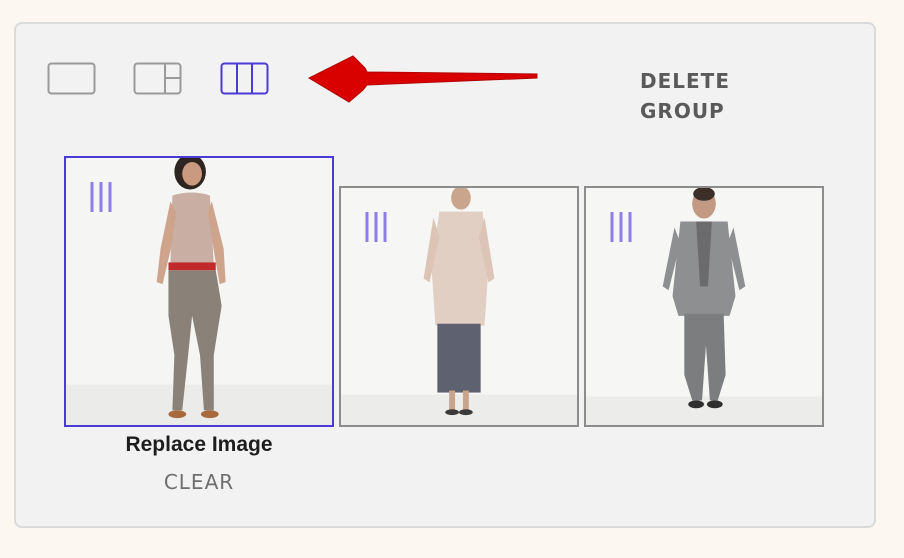  I want to click on three-column-layout-icon, so click(244, 78).